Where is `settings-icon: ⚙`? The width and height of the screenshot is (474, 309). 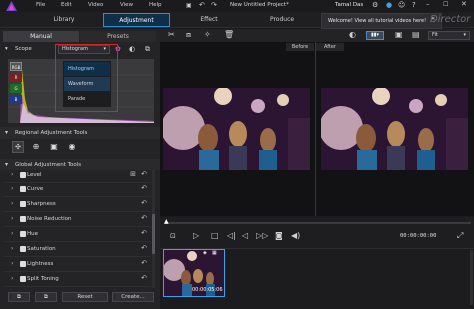 settings-icon: ⚙ is located at coordinates (375, 5).